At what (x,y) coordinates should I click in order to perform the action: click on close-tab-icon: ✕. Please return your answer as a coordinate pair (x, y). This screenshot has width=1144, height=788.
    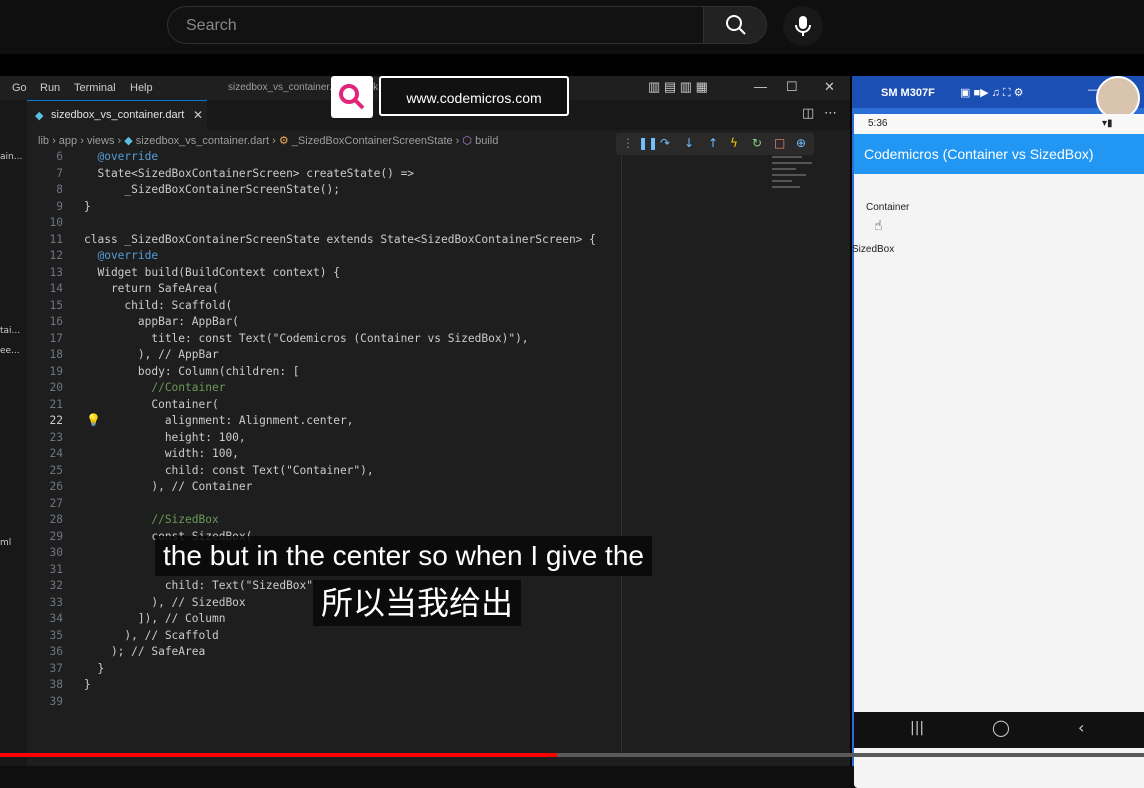
    Looking at the image, I should click on (198, 115).